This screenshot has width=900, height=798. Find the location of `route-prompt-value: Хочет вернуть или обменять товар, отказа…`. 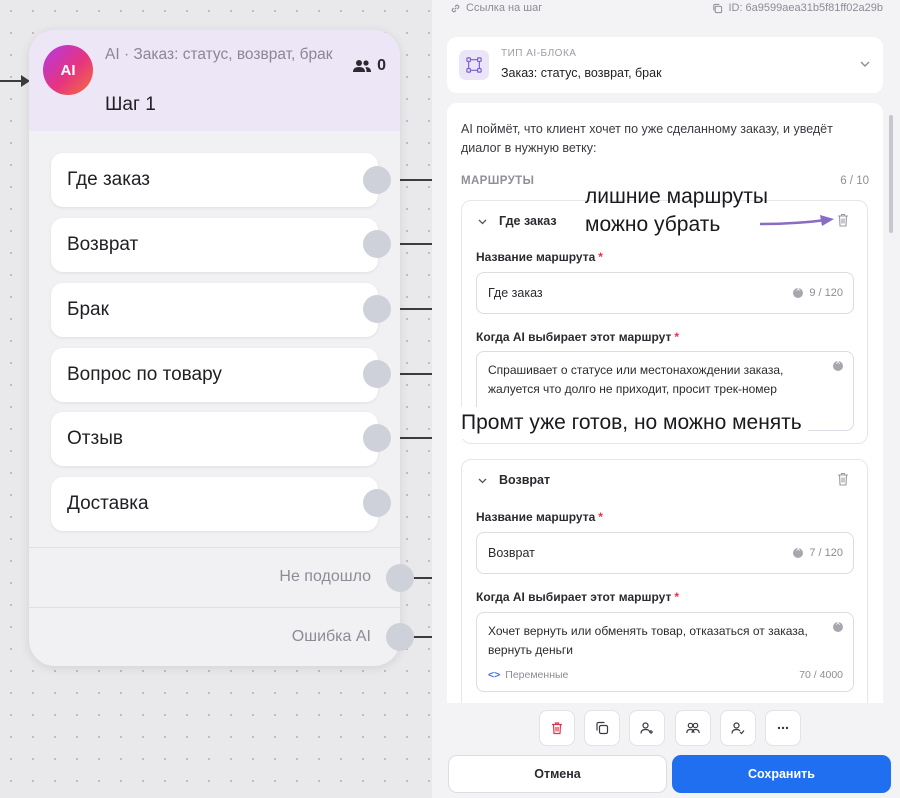

route-prompt-value: Хочет вернуть или обменять товар, отказа… is located at coordinates (648, 640).